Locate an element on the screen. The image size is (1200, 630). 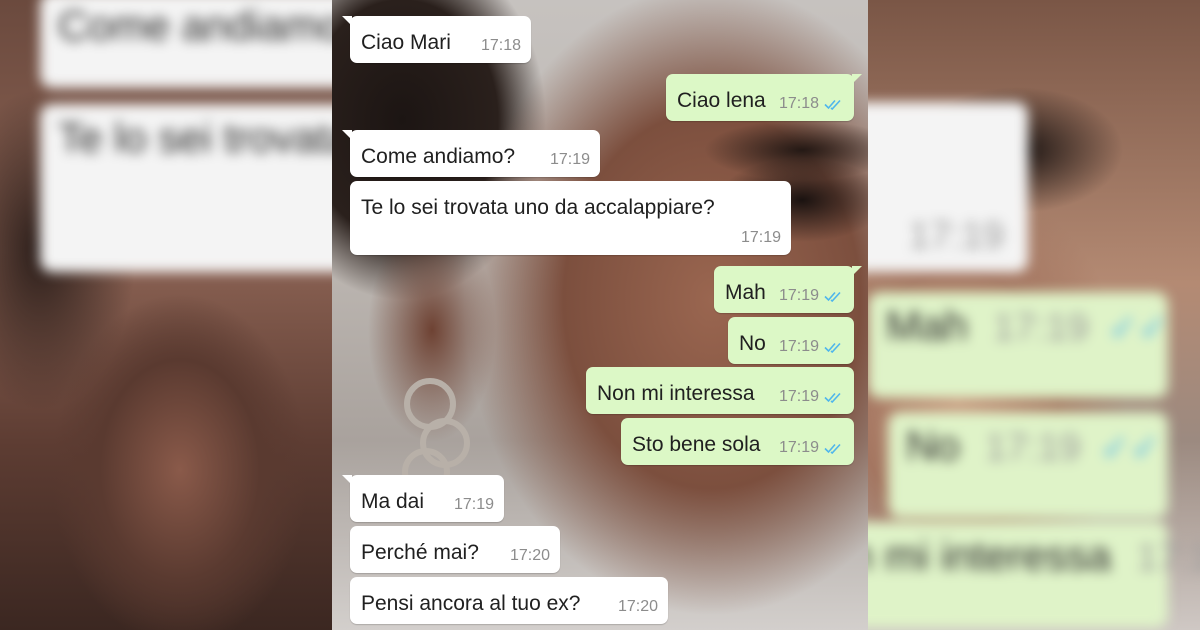
message-bubble-incoming: Ma dai 17:19 is located at coordinates (423, 498).